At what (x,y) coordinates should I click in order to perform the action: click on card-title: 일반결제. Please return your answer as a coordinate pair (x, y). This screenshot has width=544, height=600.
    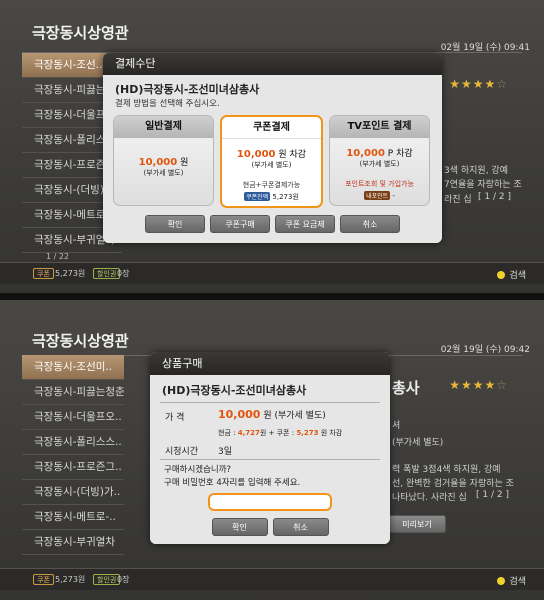
    Looking at the image, I should click on (163, 127).